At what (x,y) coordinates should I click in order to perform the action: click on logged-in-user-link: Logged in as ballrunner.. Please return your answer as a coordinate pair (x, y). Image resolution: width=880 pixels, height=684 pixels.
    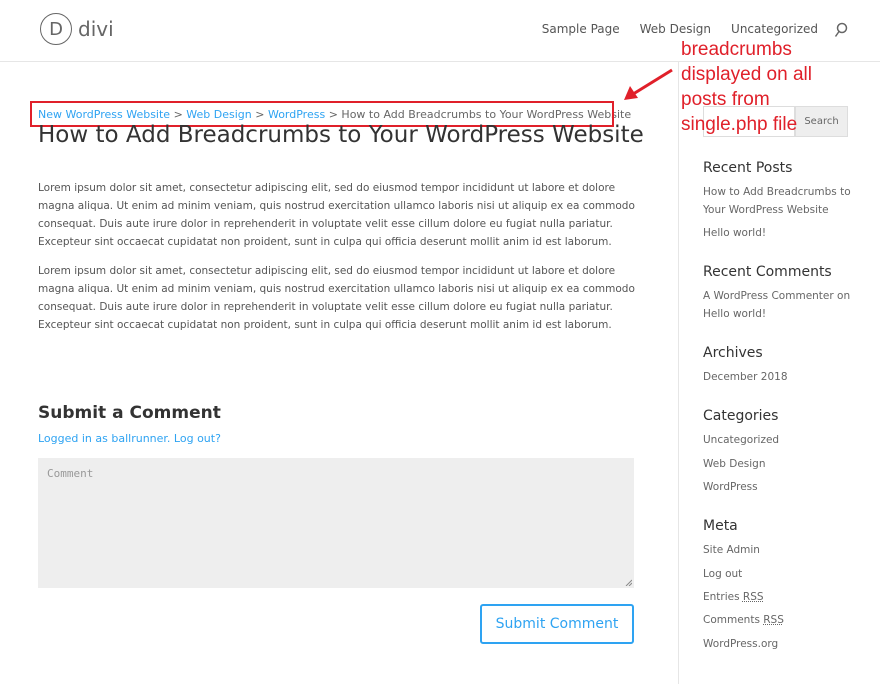
    Looking at the image, I should click on (104, 438).